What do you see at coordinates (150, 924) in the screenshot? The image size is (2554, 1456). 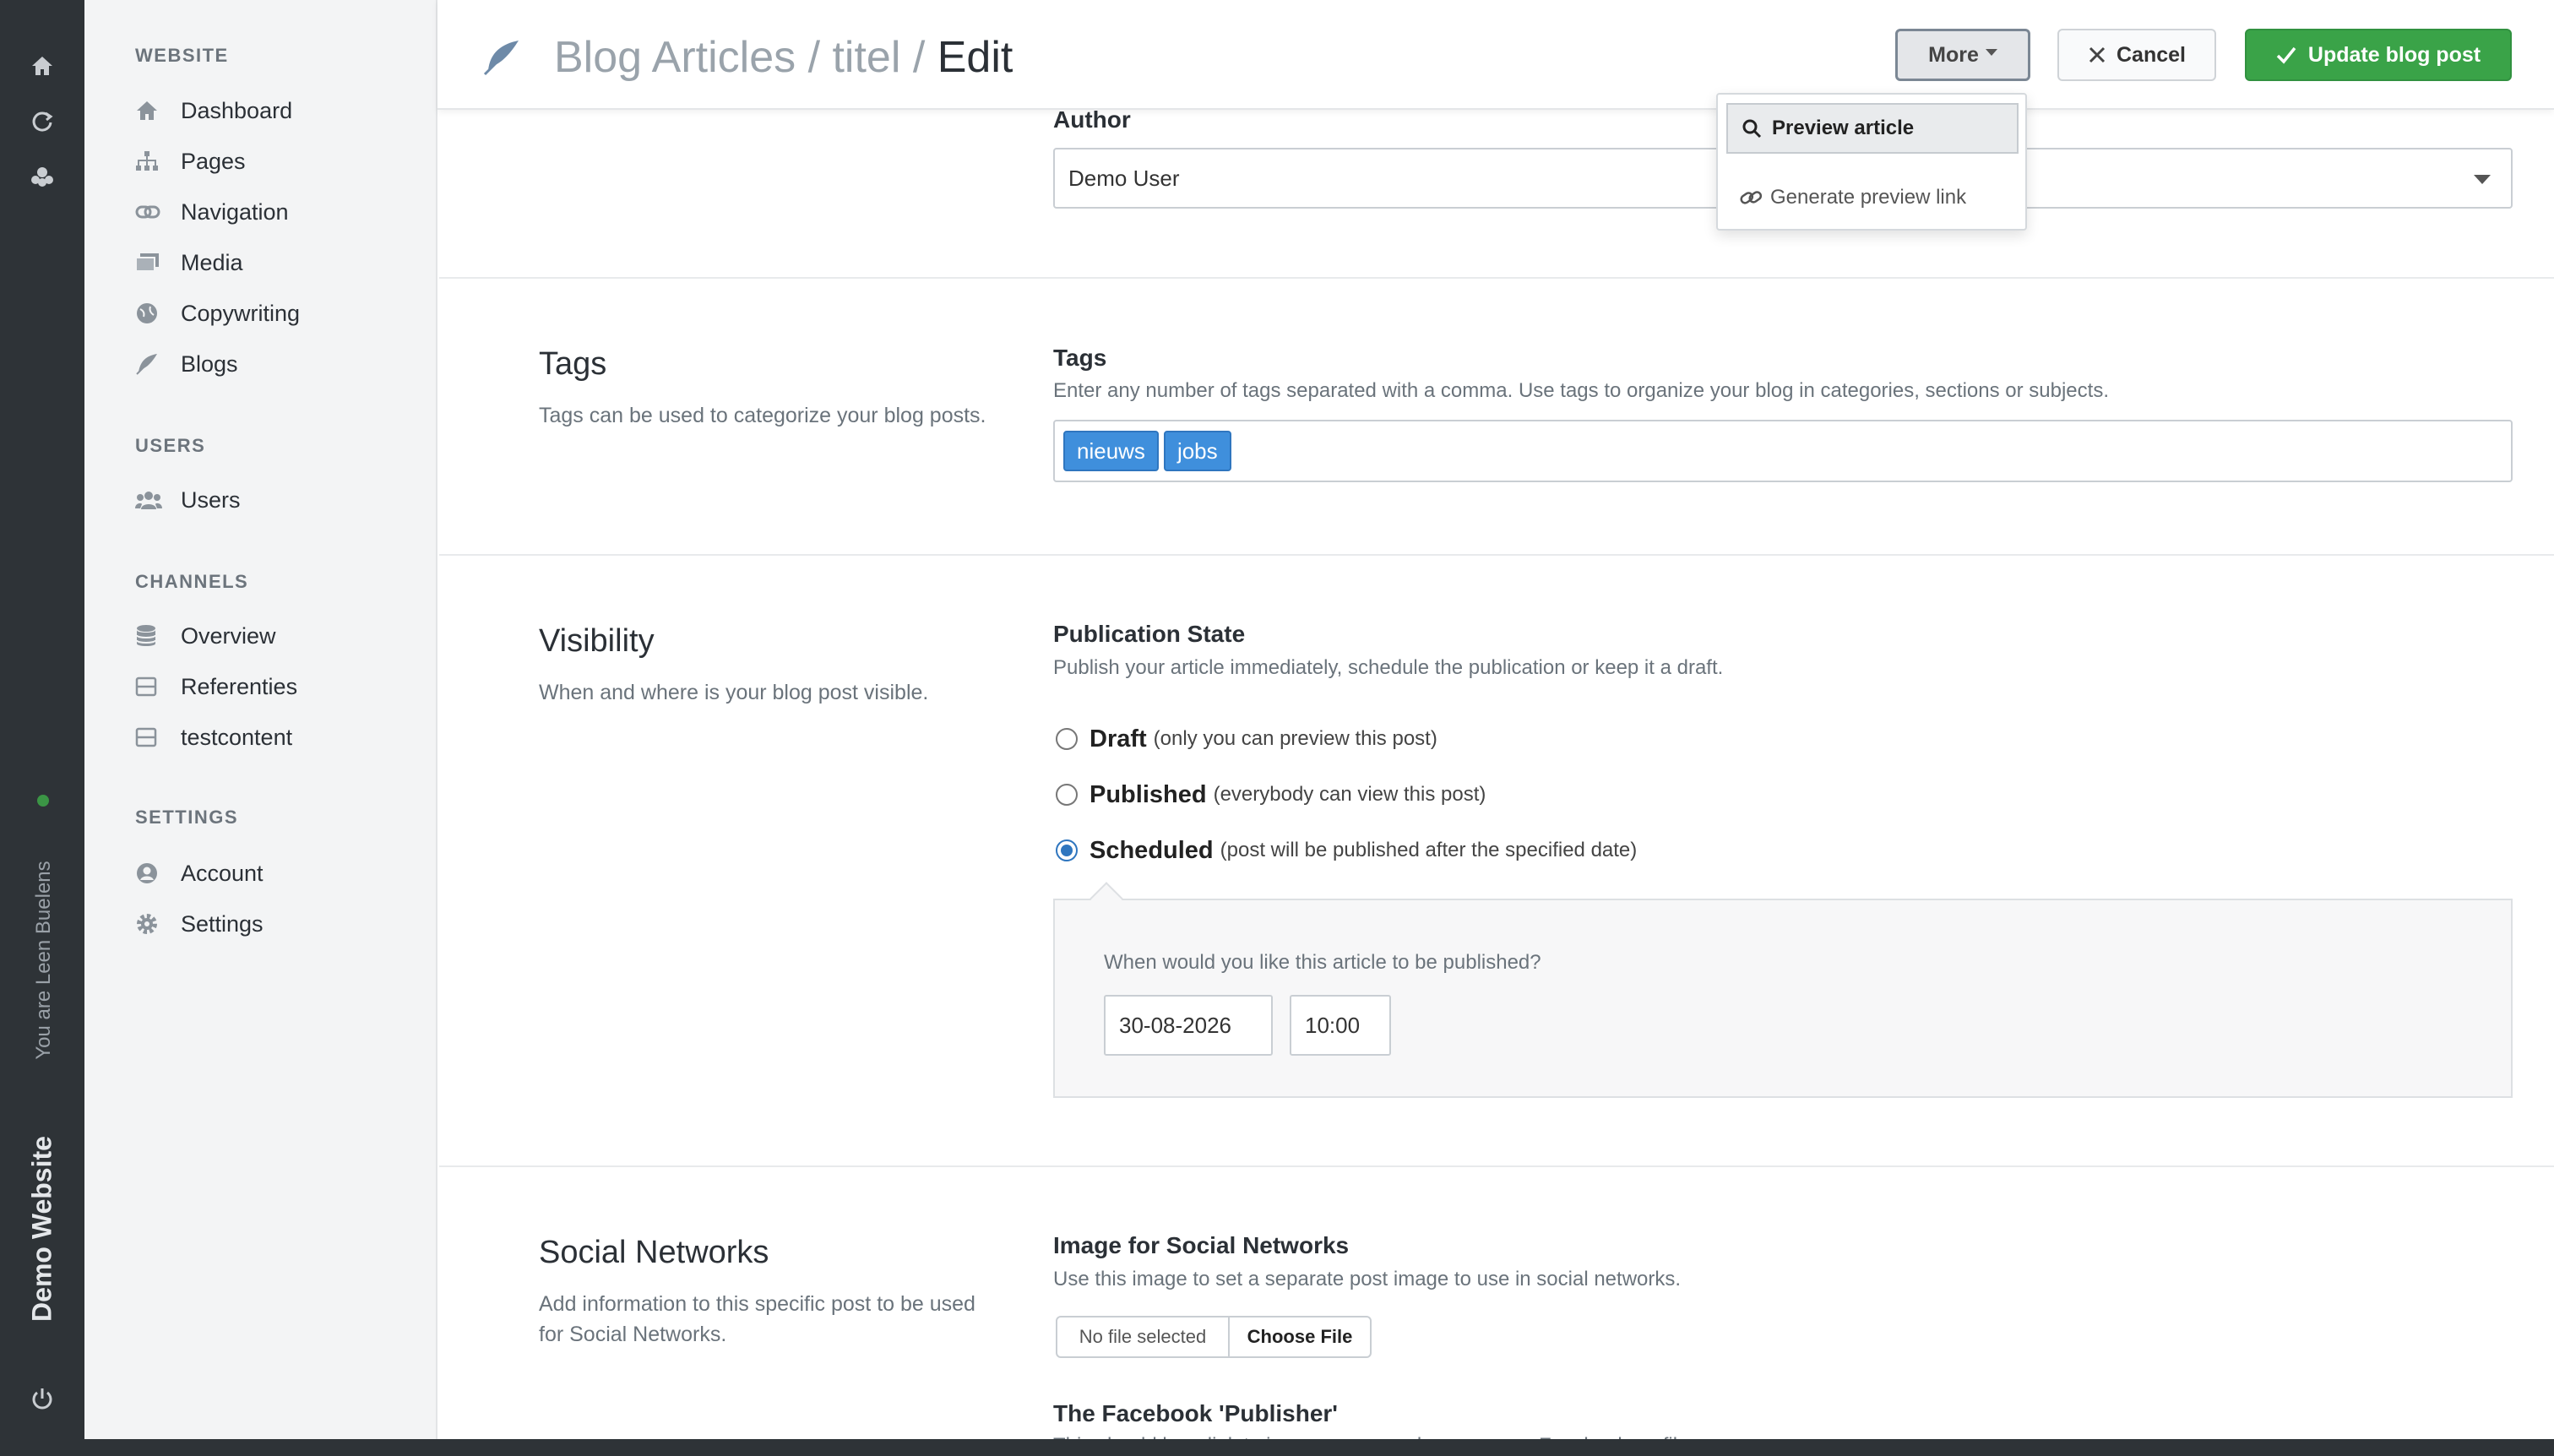 I see `gear-icon` at bounding box center [150, 924].